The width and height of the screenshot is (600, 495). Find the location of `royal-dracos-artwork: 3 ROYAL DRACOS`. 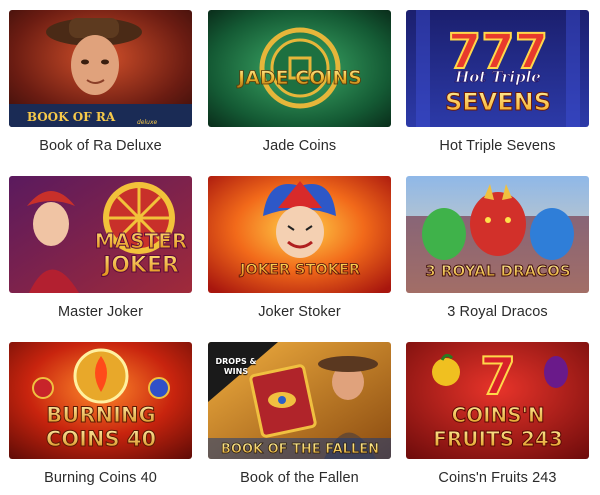

royal-dracos-artwork: 3 ROYAL DRACOS is located at coordinates (497, 234).